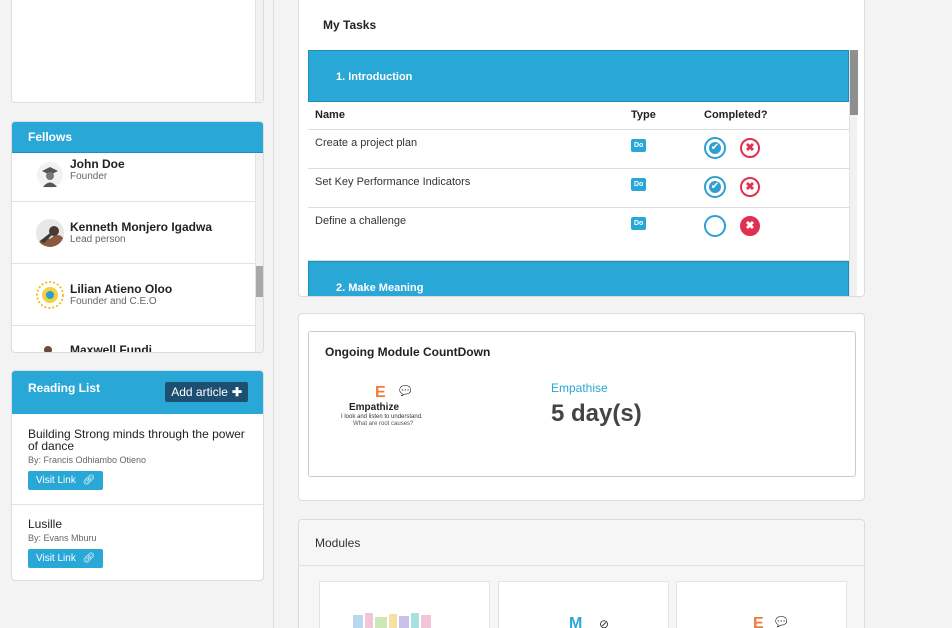 Image resolution: width=952 pixels, height=628 pixels. I want to click on right-gutter, so click(915, 314).